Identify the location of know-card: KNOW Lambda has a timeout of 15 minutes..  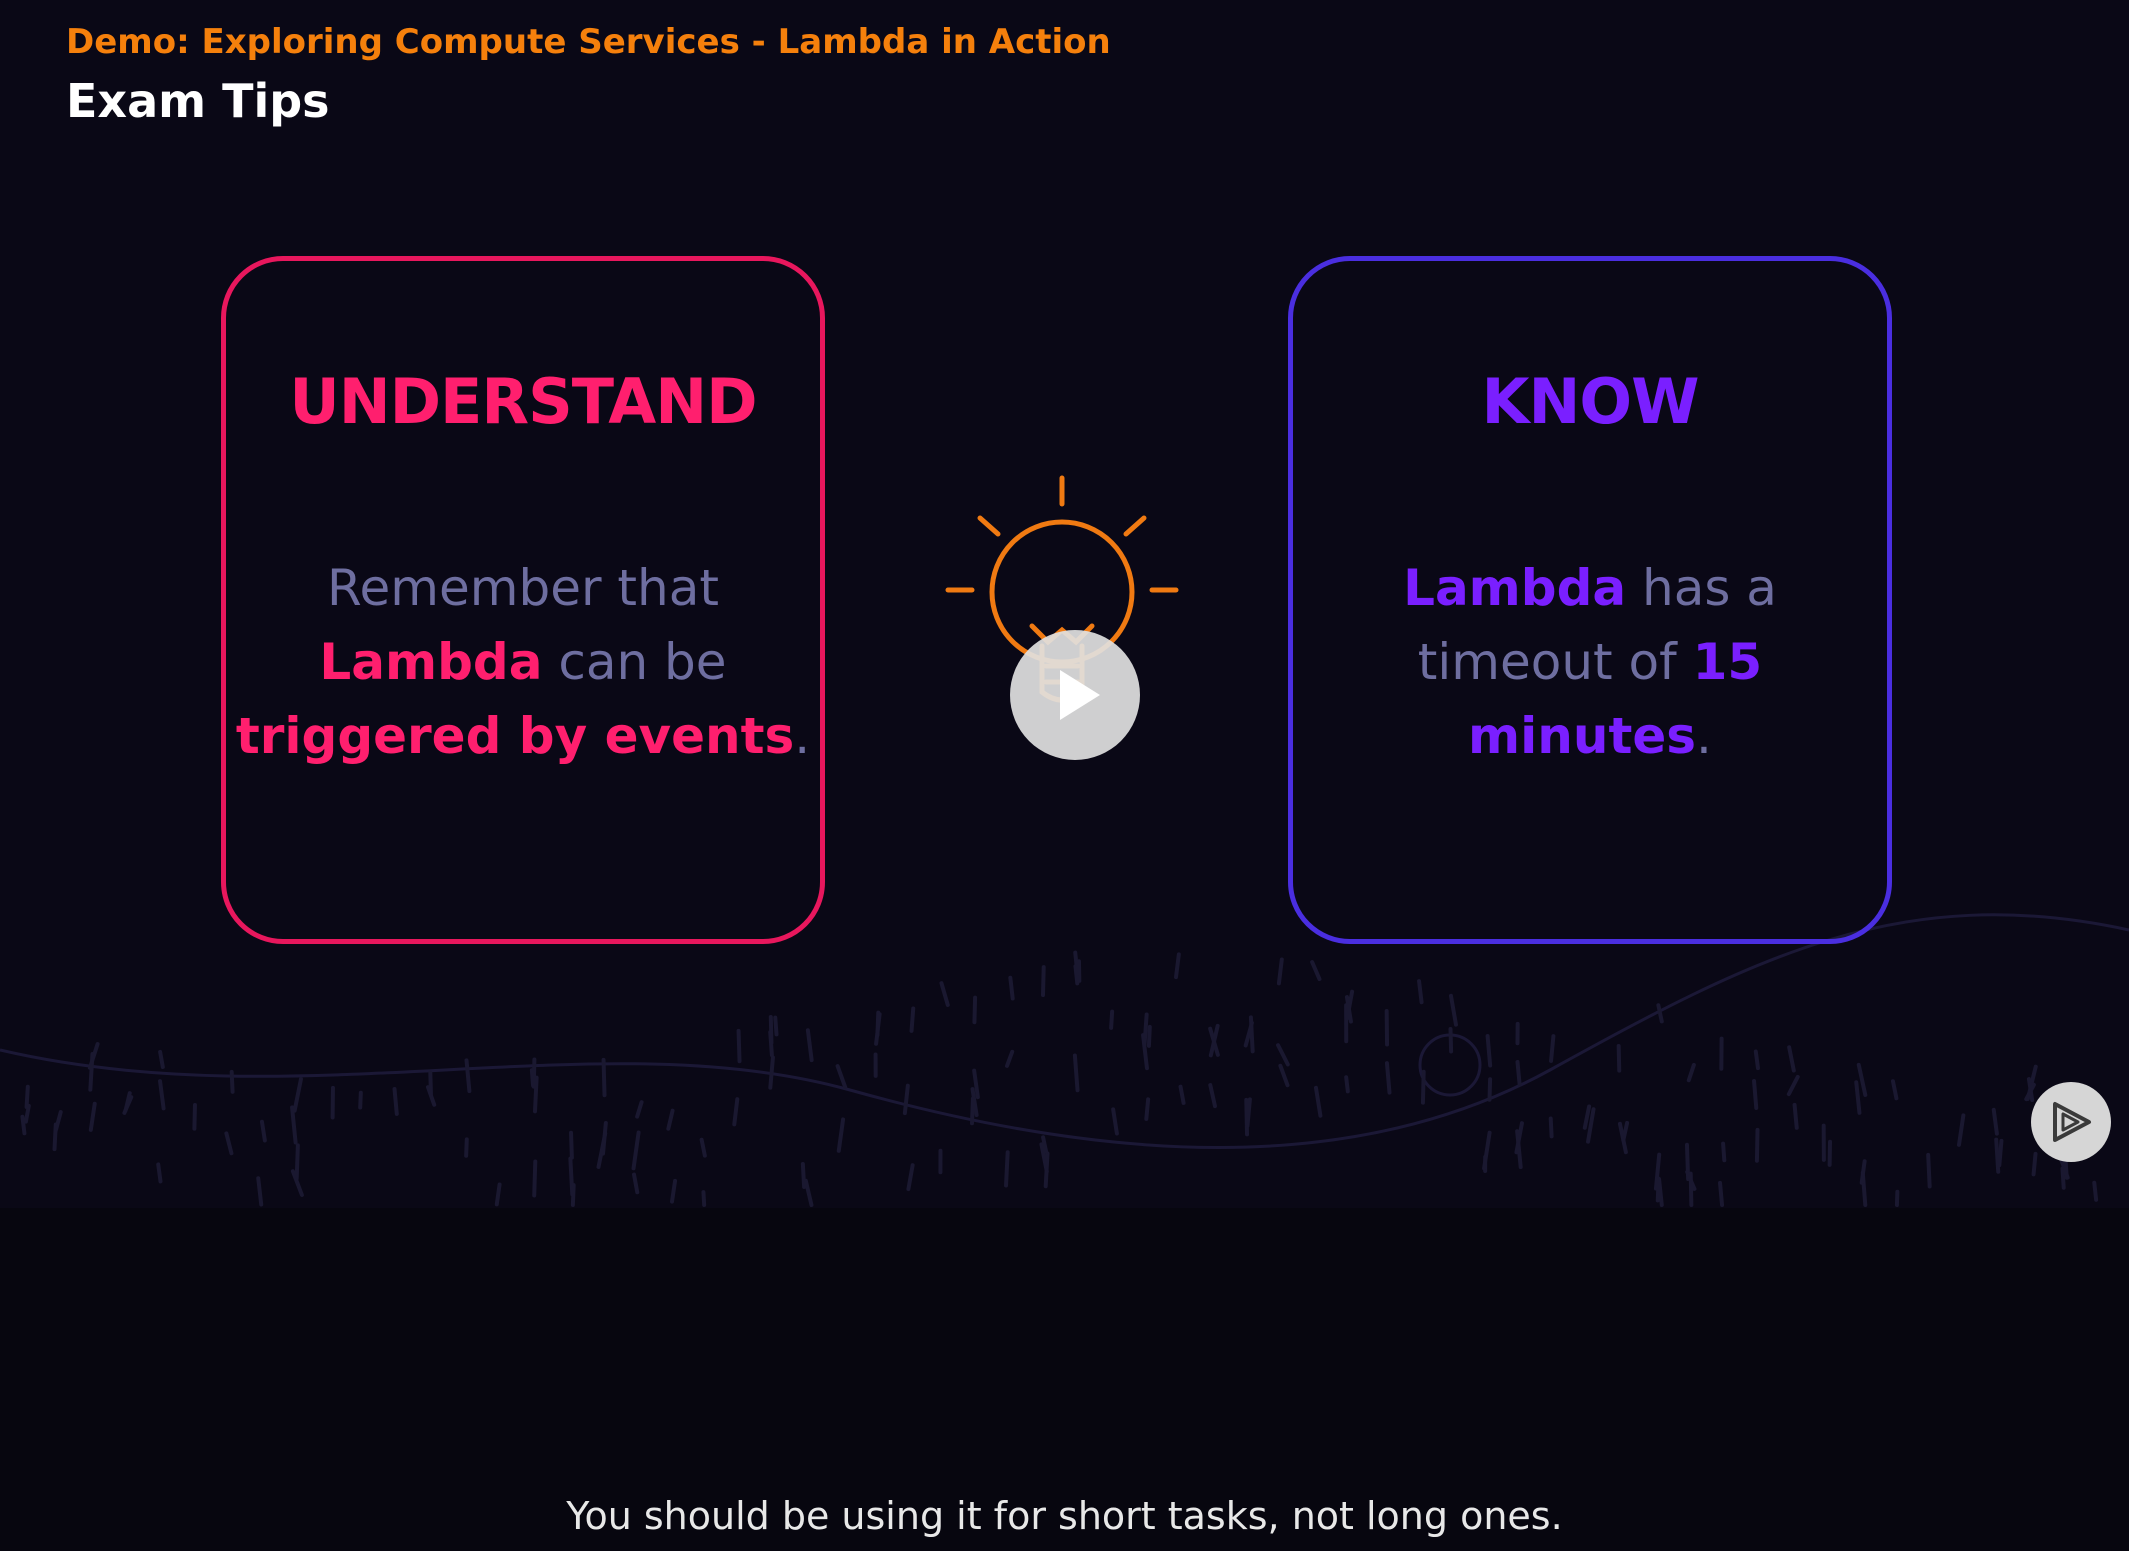
(1590, 600).